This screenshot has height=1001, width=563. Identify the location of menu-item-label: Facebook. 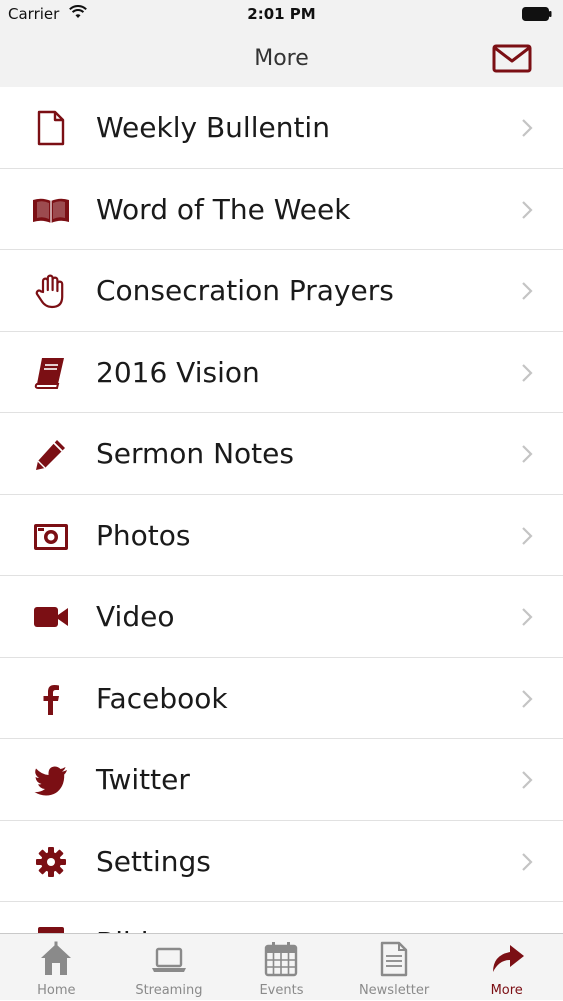
(162, 698).